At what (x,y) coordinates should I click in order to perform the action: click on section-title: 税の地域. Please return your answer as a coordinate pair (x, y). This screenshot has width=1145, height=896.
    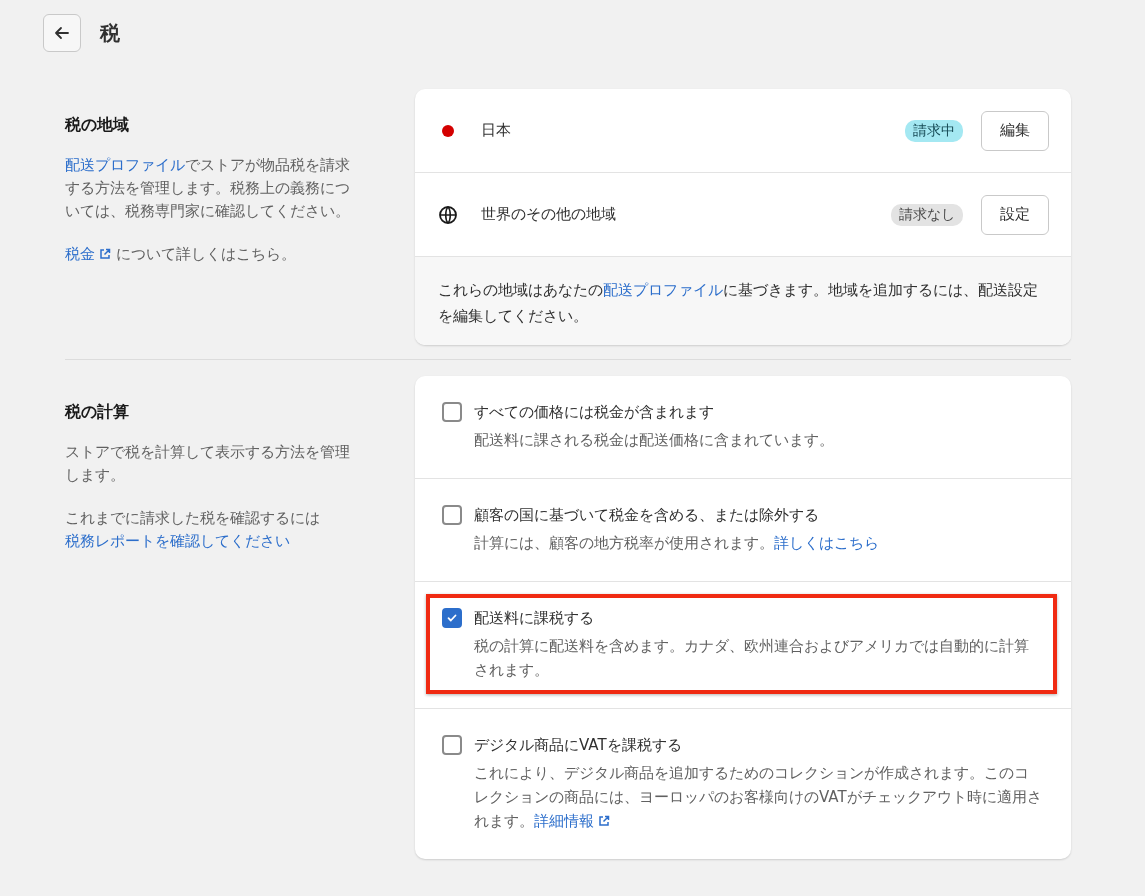
    Looking at the image, I should click on (97, 125).